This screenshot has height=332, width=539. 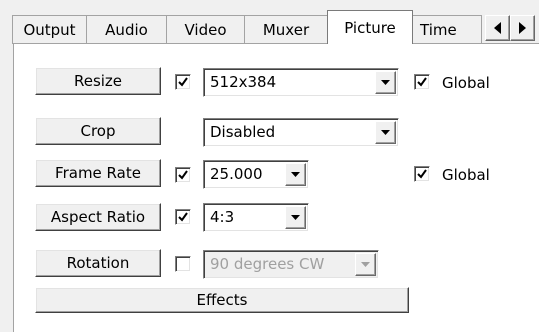 I want to click on effects-button: Effects, so click(x=222, y=300).